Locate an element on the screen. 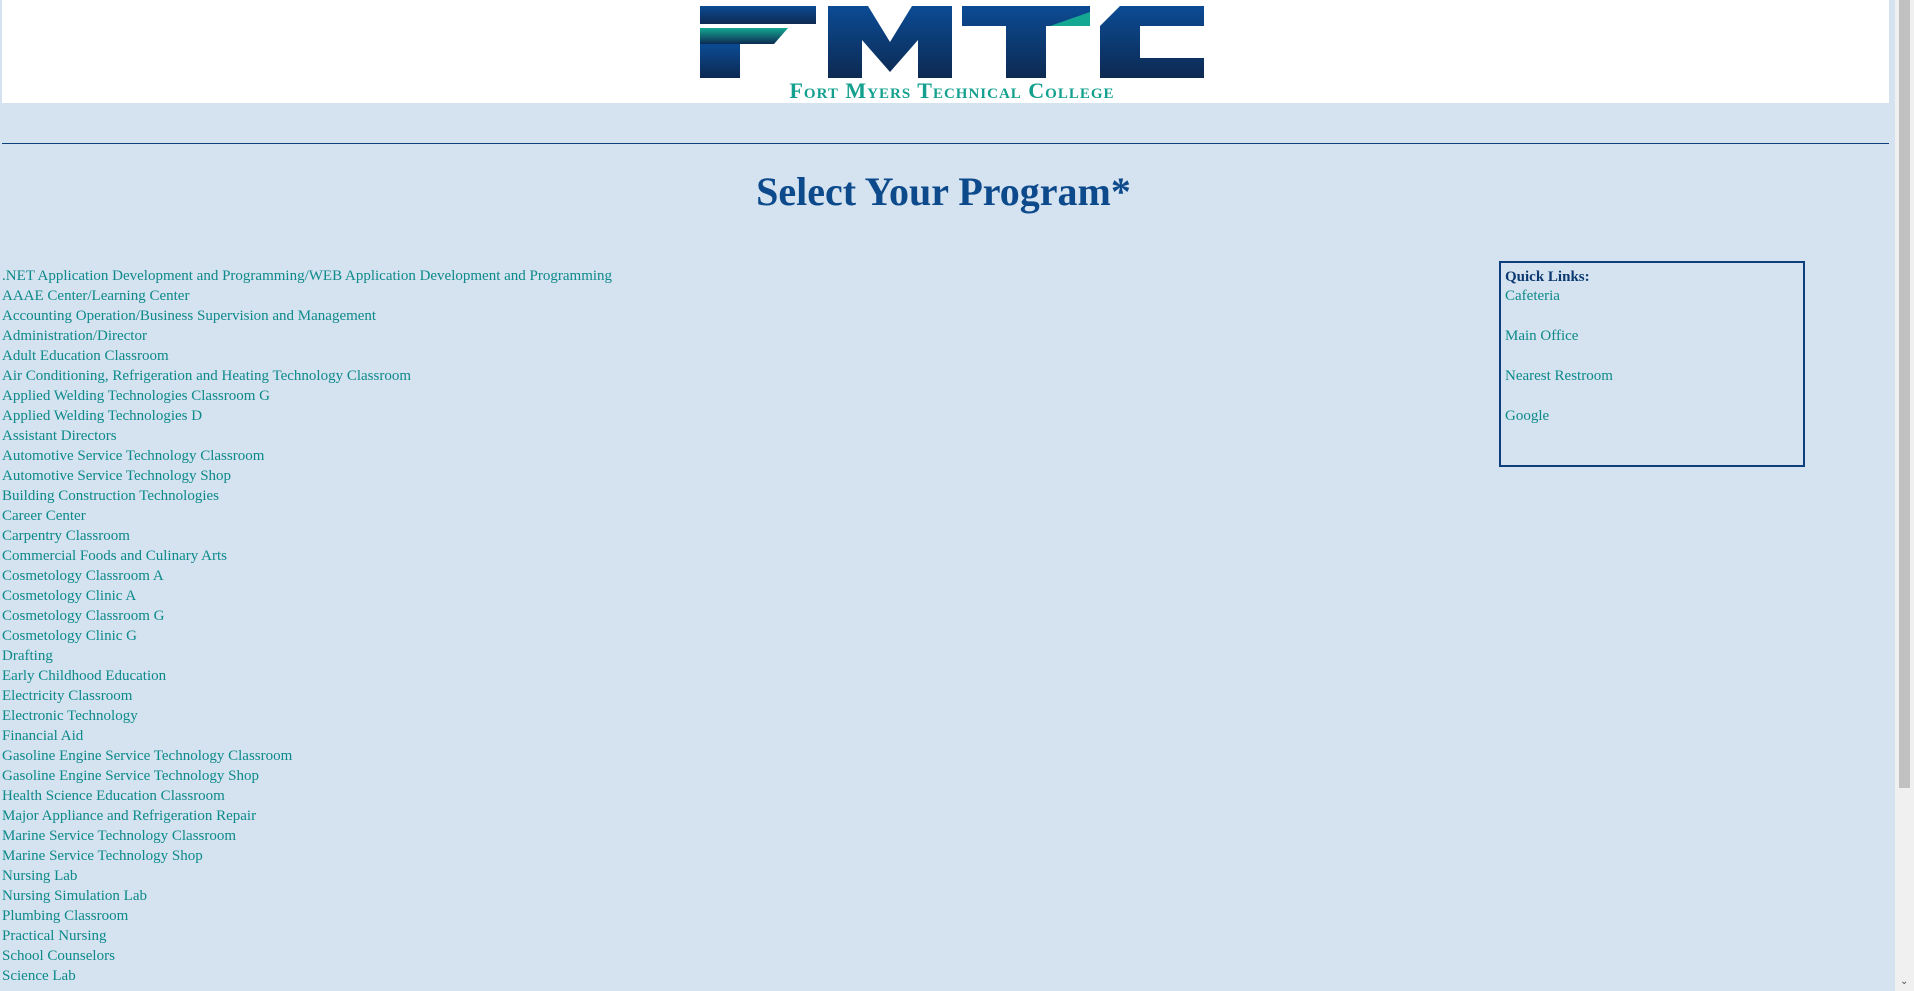  program-link: Assistant Directors is located at coordinates (59, 436).